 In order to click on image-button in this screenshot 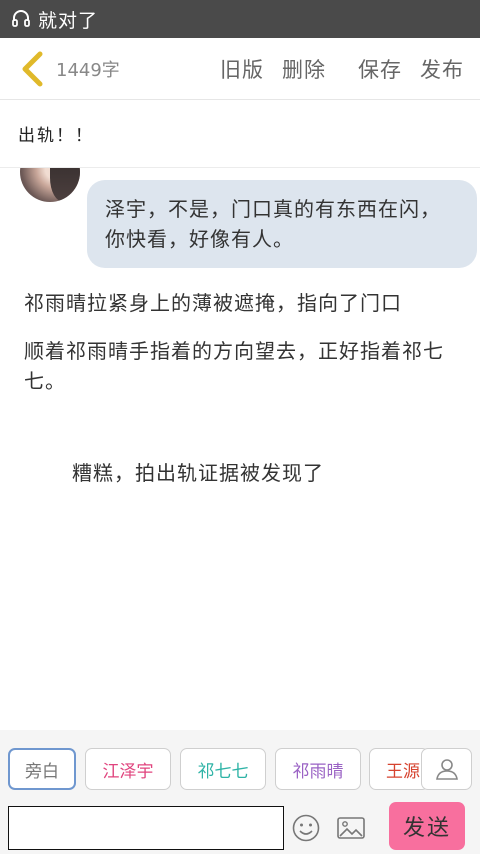, I will do `click(351, 828)`.